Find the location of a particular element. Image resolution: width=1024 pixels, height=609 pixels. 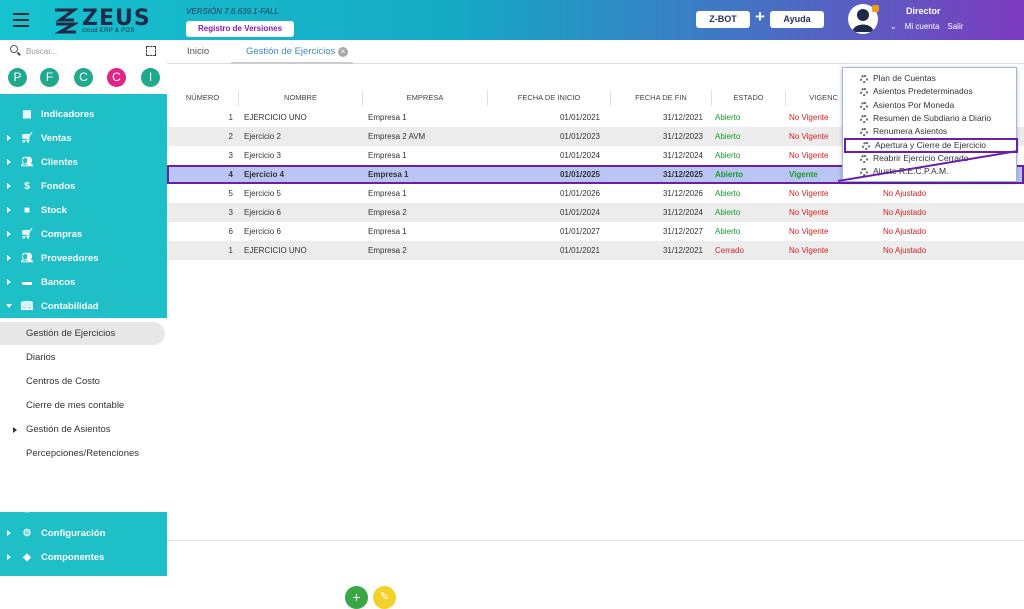

cell-fin: 31/12/2027 is located at coordinates (682, 231).